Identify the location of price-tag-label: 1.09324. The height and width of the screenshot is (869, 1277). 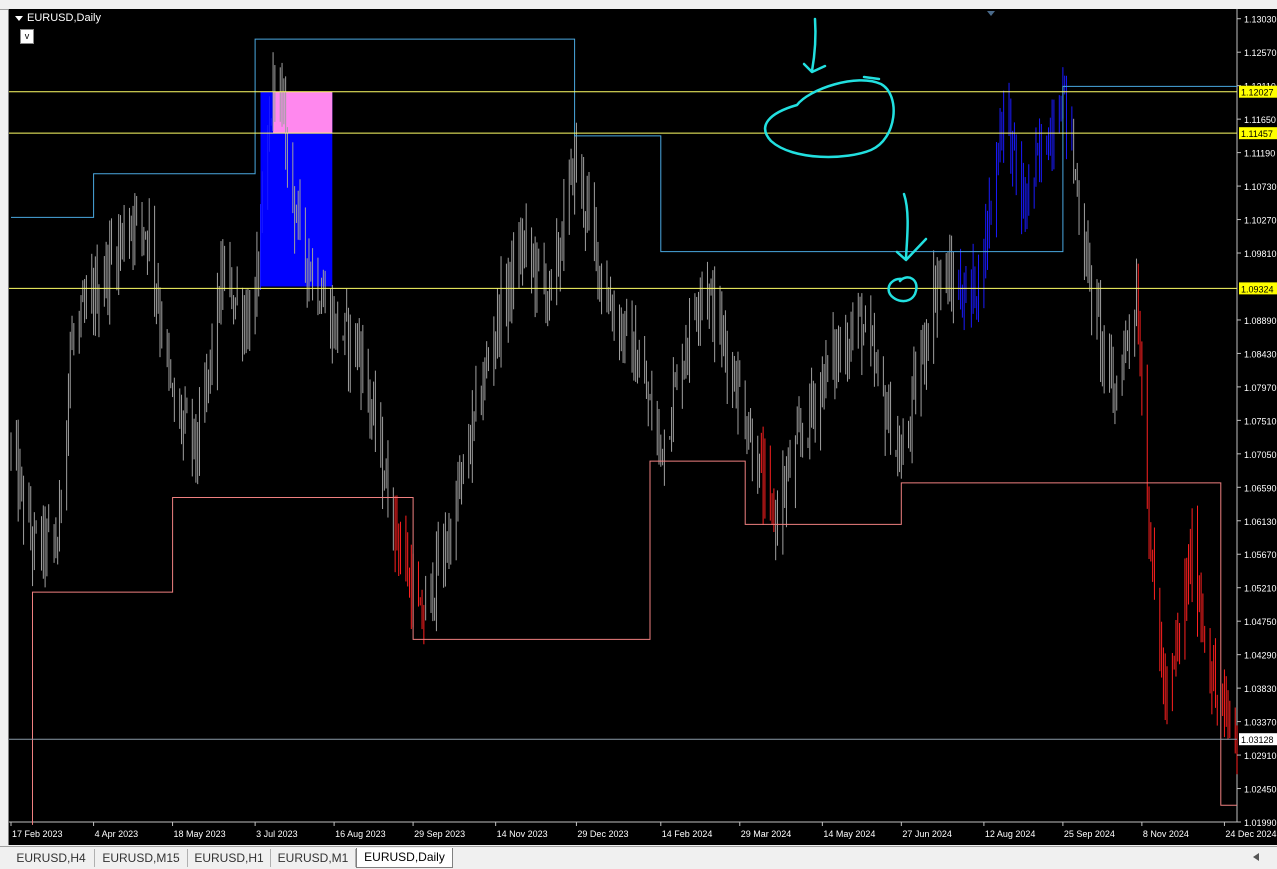
(1257, 289).